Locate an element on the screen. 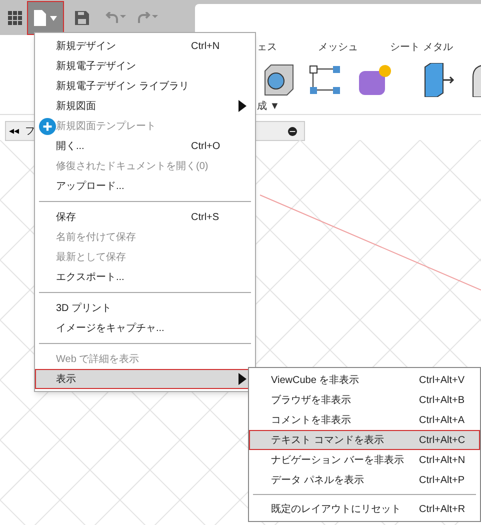 This screenshot has width=481, height=525. apps-grid-icon is located at coordinates (15, 17).